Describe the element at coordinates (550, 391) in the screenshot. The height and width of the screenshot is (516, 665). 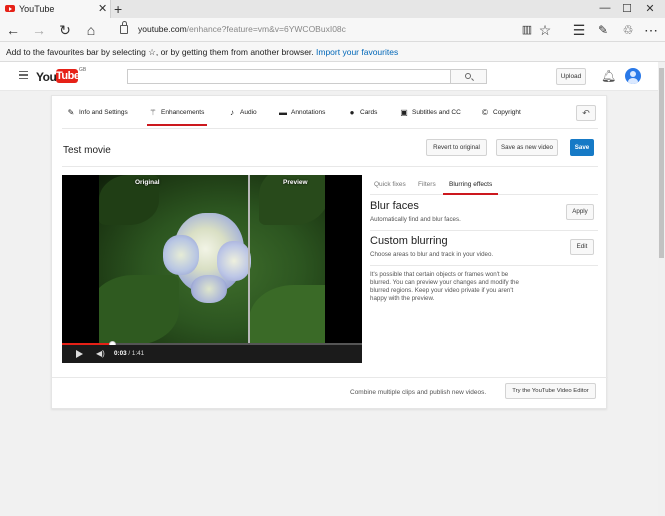
I see `video-editor-button: Try the YouTube Video Editor` at that location.